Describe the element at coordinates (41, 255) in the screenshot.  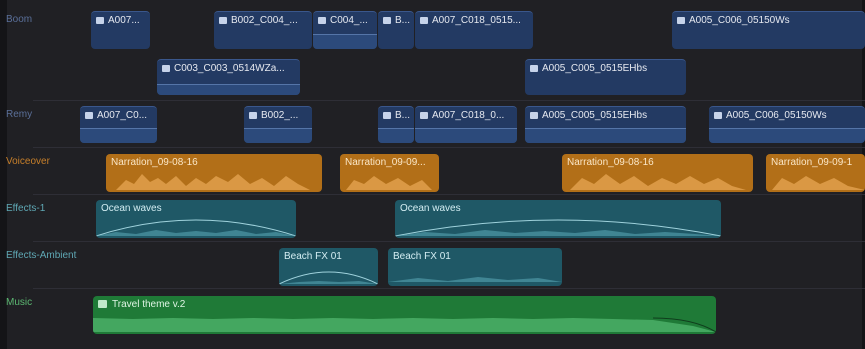
I see `lane-label-effects-ambient: Effects-Ambient` at that location.